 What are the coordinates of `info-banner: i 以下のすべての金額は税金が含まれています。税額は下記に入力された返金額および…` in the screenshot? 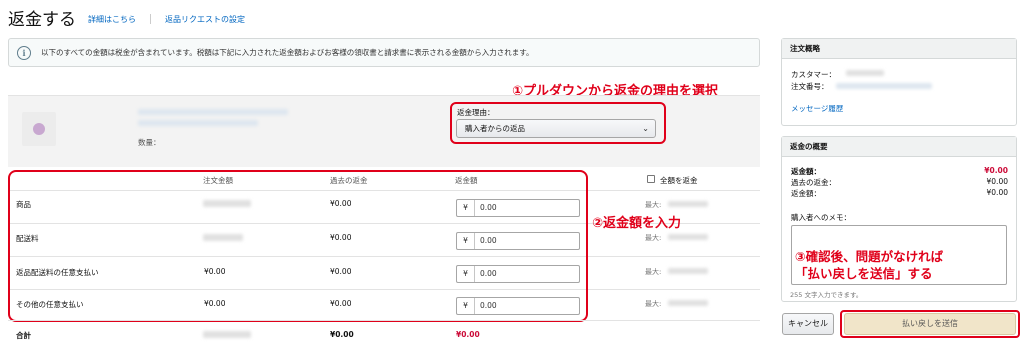 It's located at (384, 52).